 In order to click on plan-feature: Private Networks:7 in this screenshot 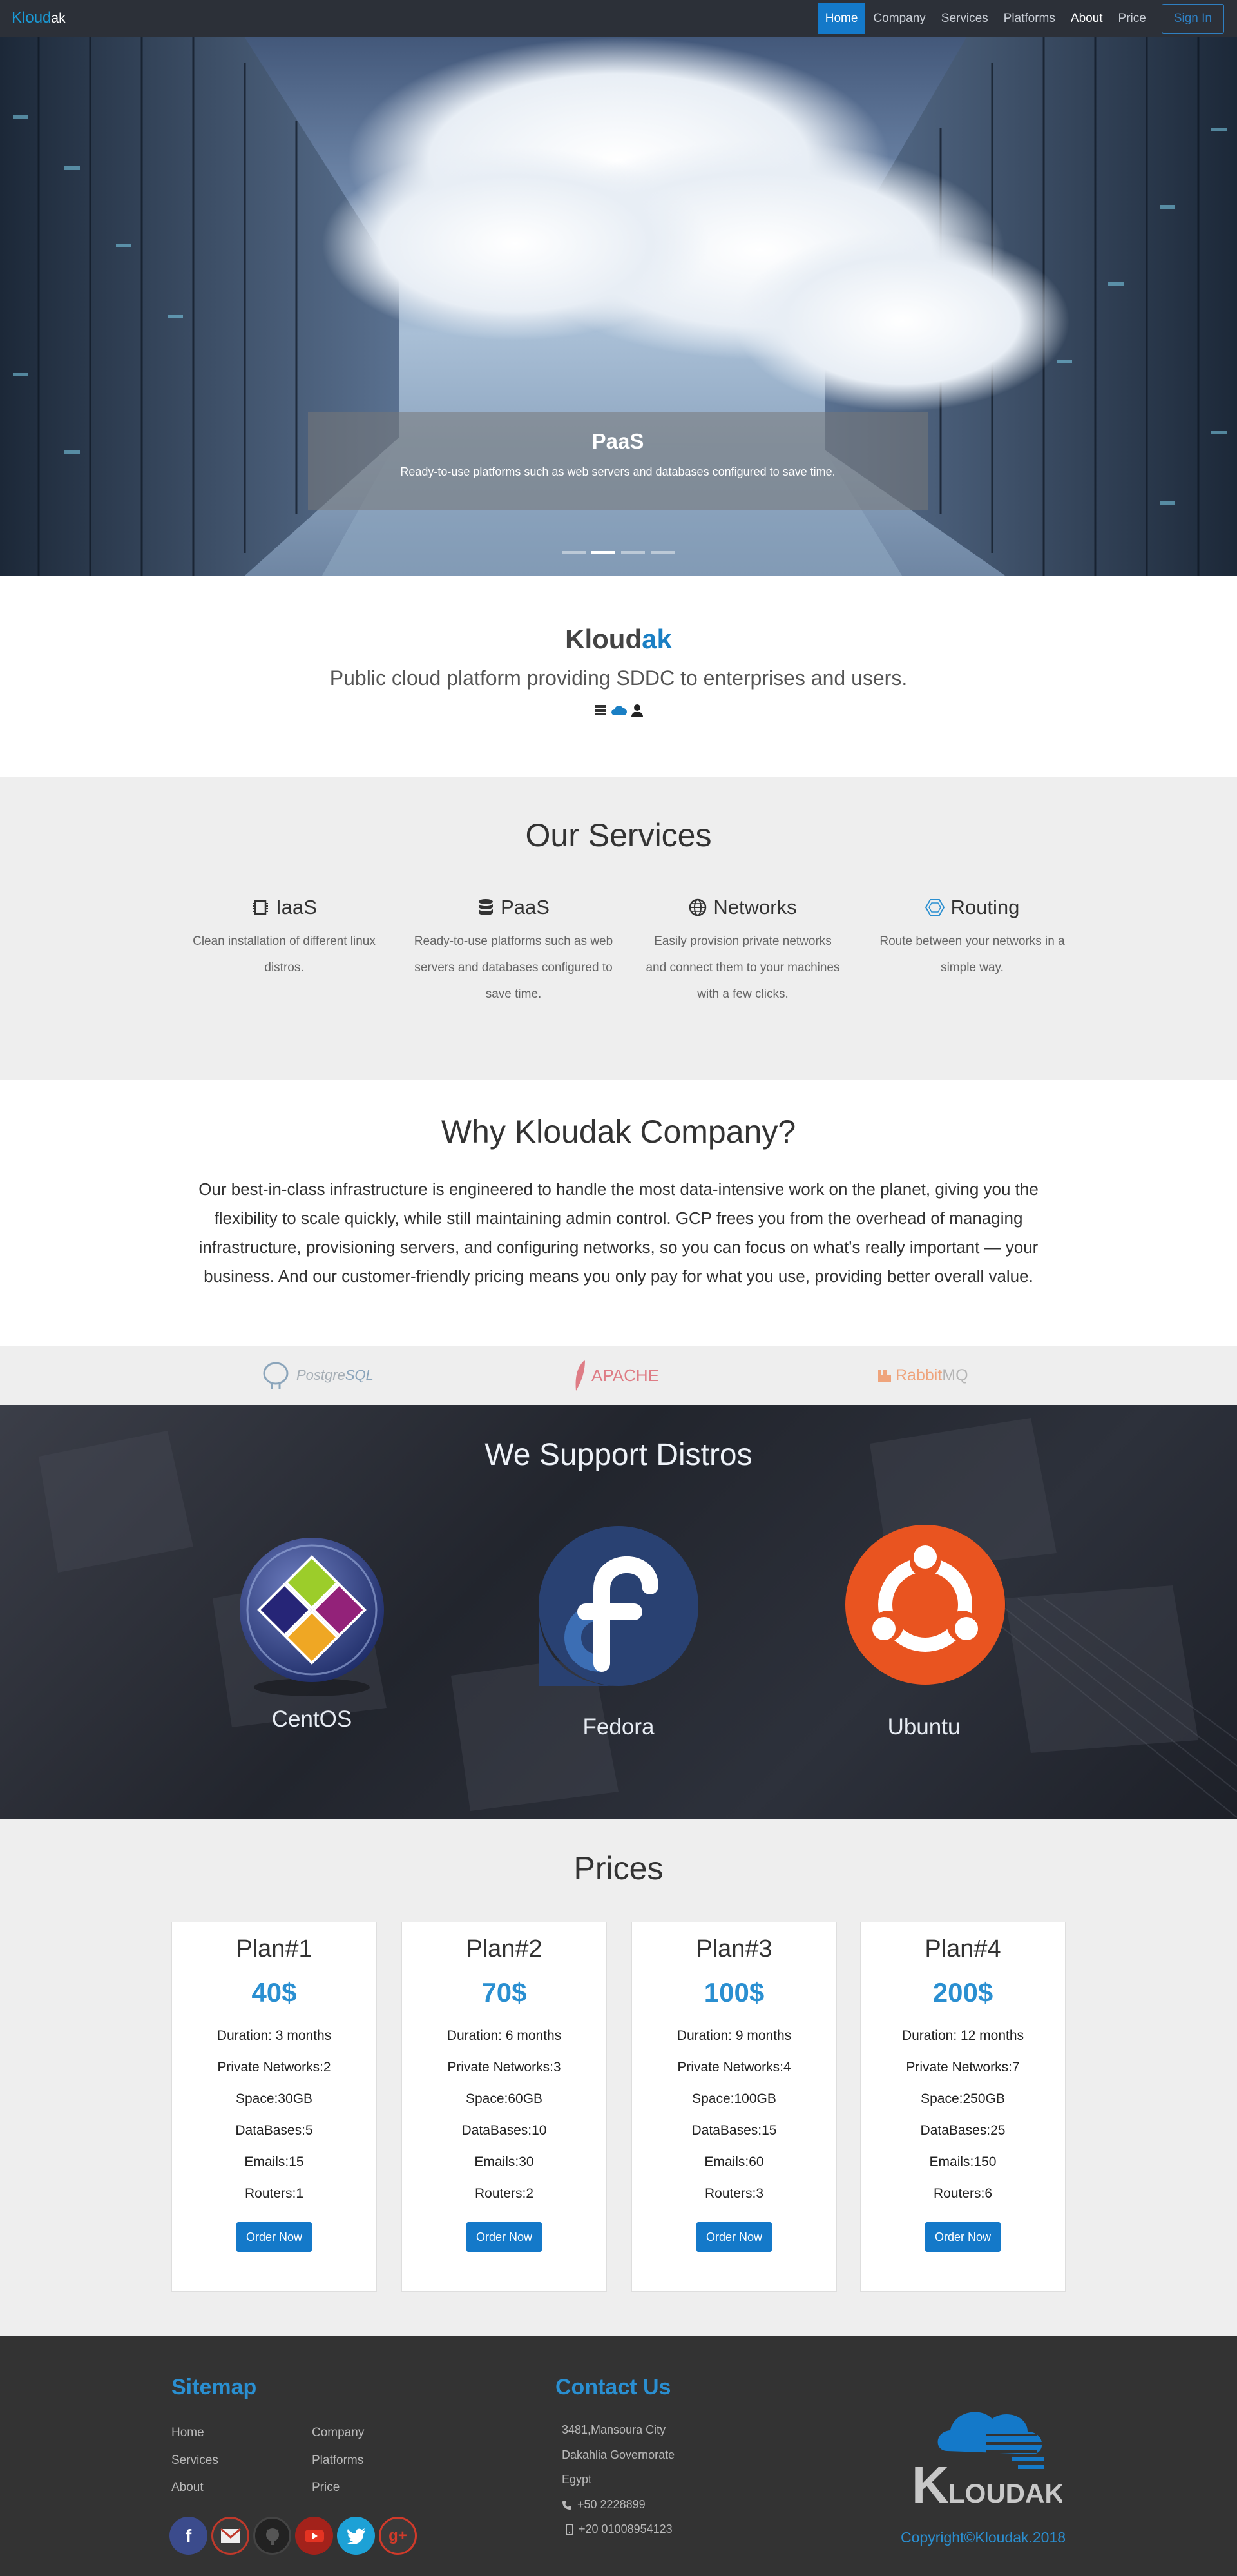, I will do `click(963, 2067)`.